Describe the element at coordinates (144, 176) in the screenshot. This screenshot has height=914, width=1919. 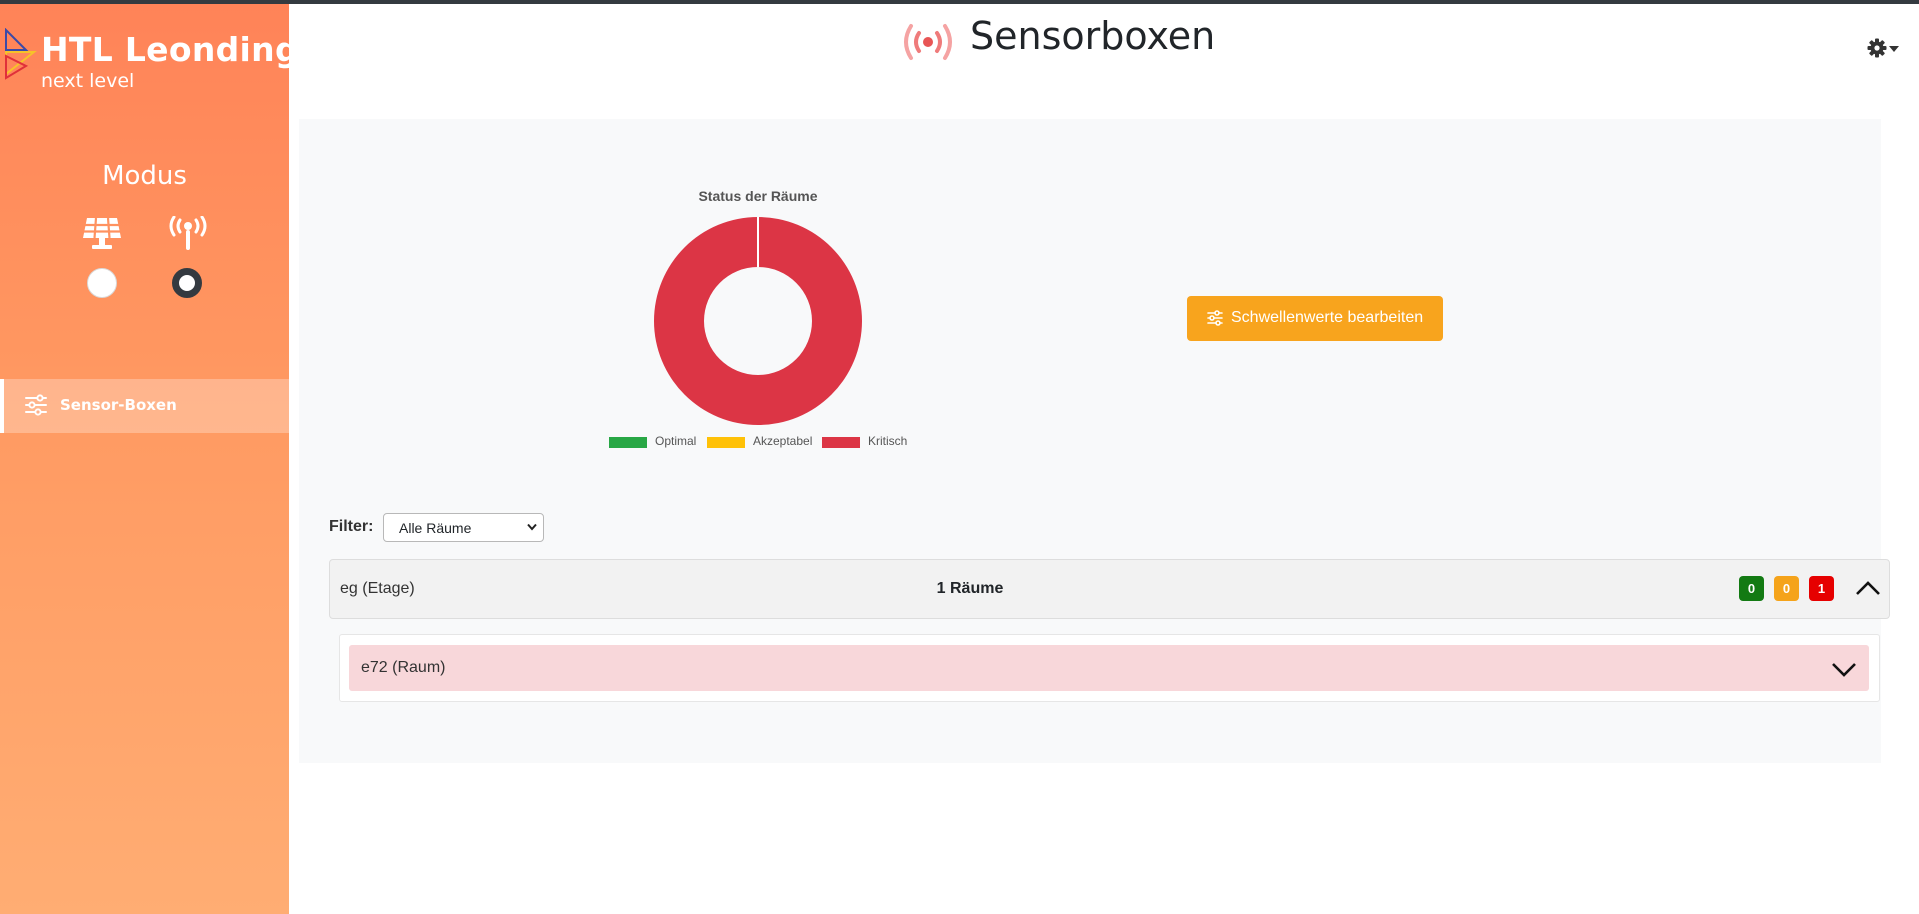
I see `mode-title: Modus` at that location.